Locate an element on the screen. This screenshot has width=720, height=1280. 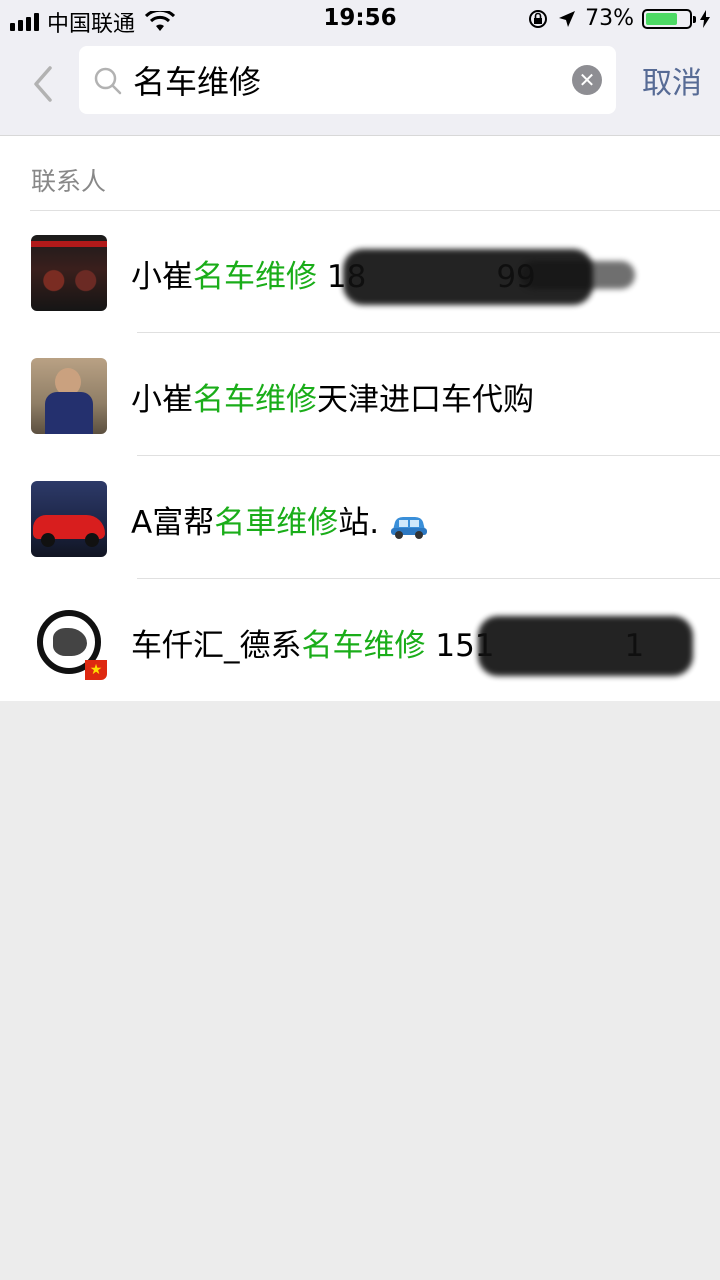
contact-name-suffix: 站. is located at coordinates (359, 523).